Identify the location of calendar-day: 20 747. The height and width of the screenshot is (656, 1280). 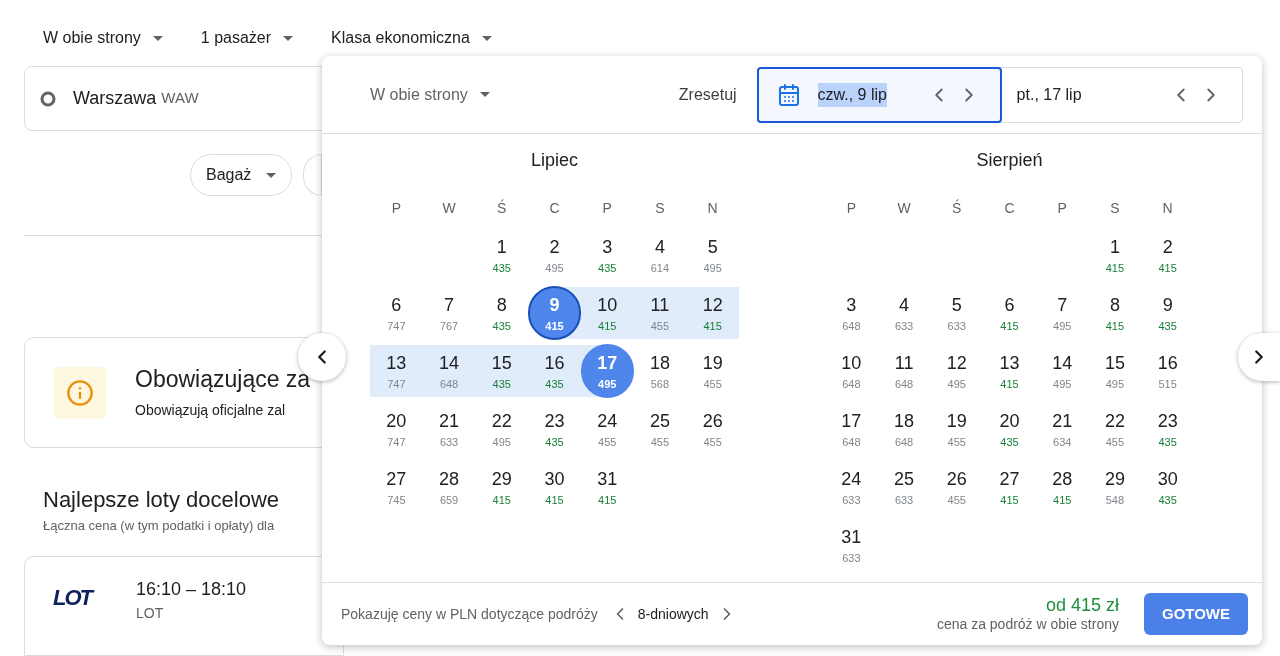
(396, 429).